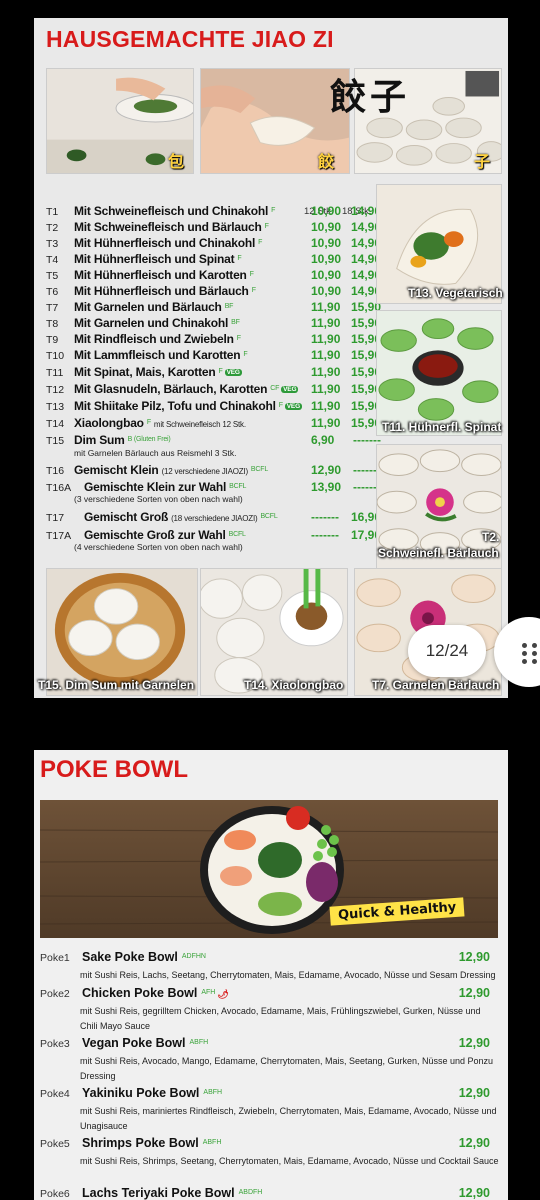 This screenshot has width=540, height=1200. I want to click on item-code: T6, so click(52, 292).